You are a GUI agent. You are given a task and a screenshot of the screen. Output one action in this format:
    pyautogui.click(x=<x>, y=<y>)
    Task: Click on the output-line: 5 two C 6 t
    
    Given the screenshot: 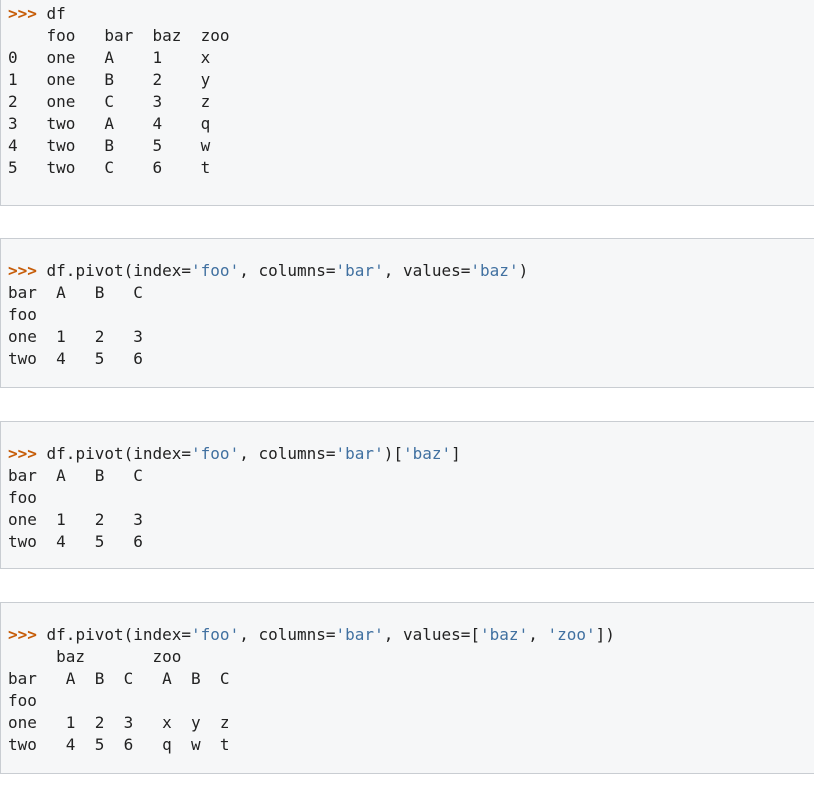 What is the action you would take?
    pyautogui.click(x=109, y=167)
    